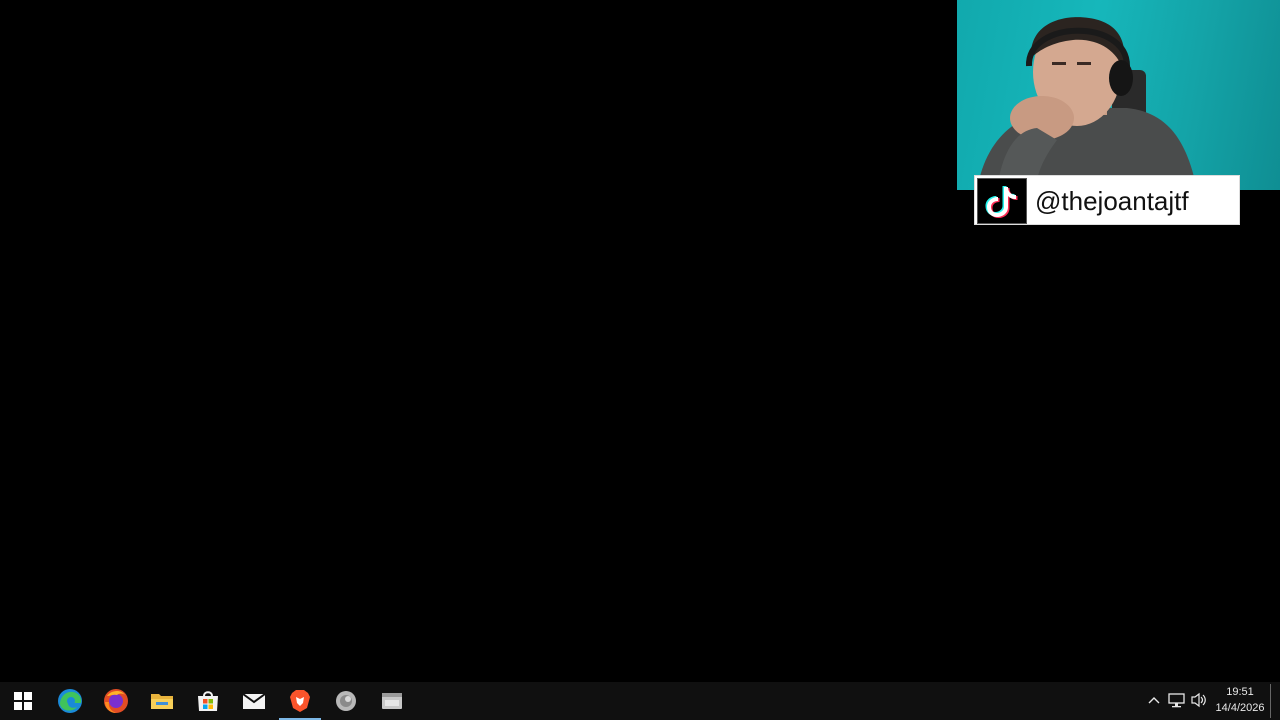  What do you see at coordinates (1270, 701) in the screenshot?
I see `show-desktop-button` at bounding box center [1270, 701].